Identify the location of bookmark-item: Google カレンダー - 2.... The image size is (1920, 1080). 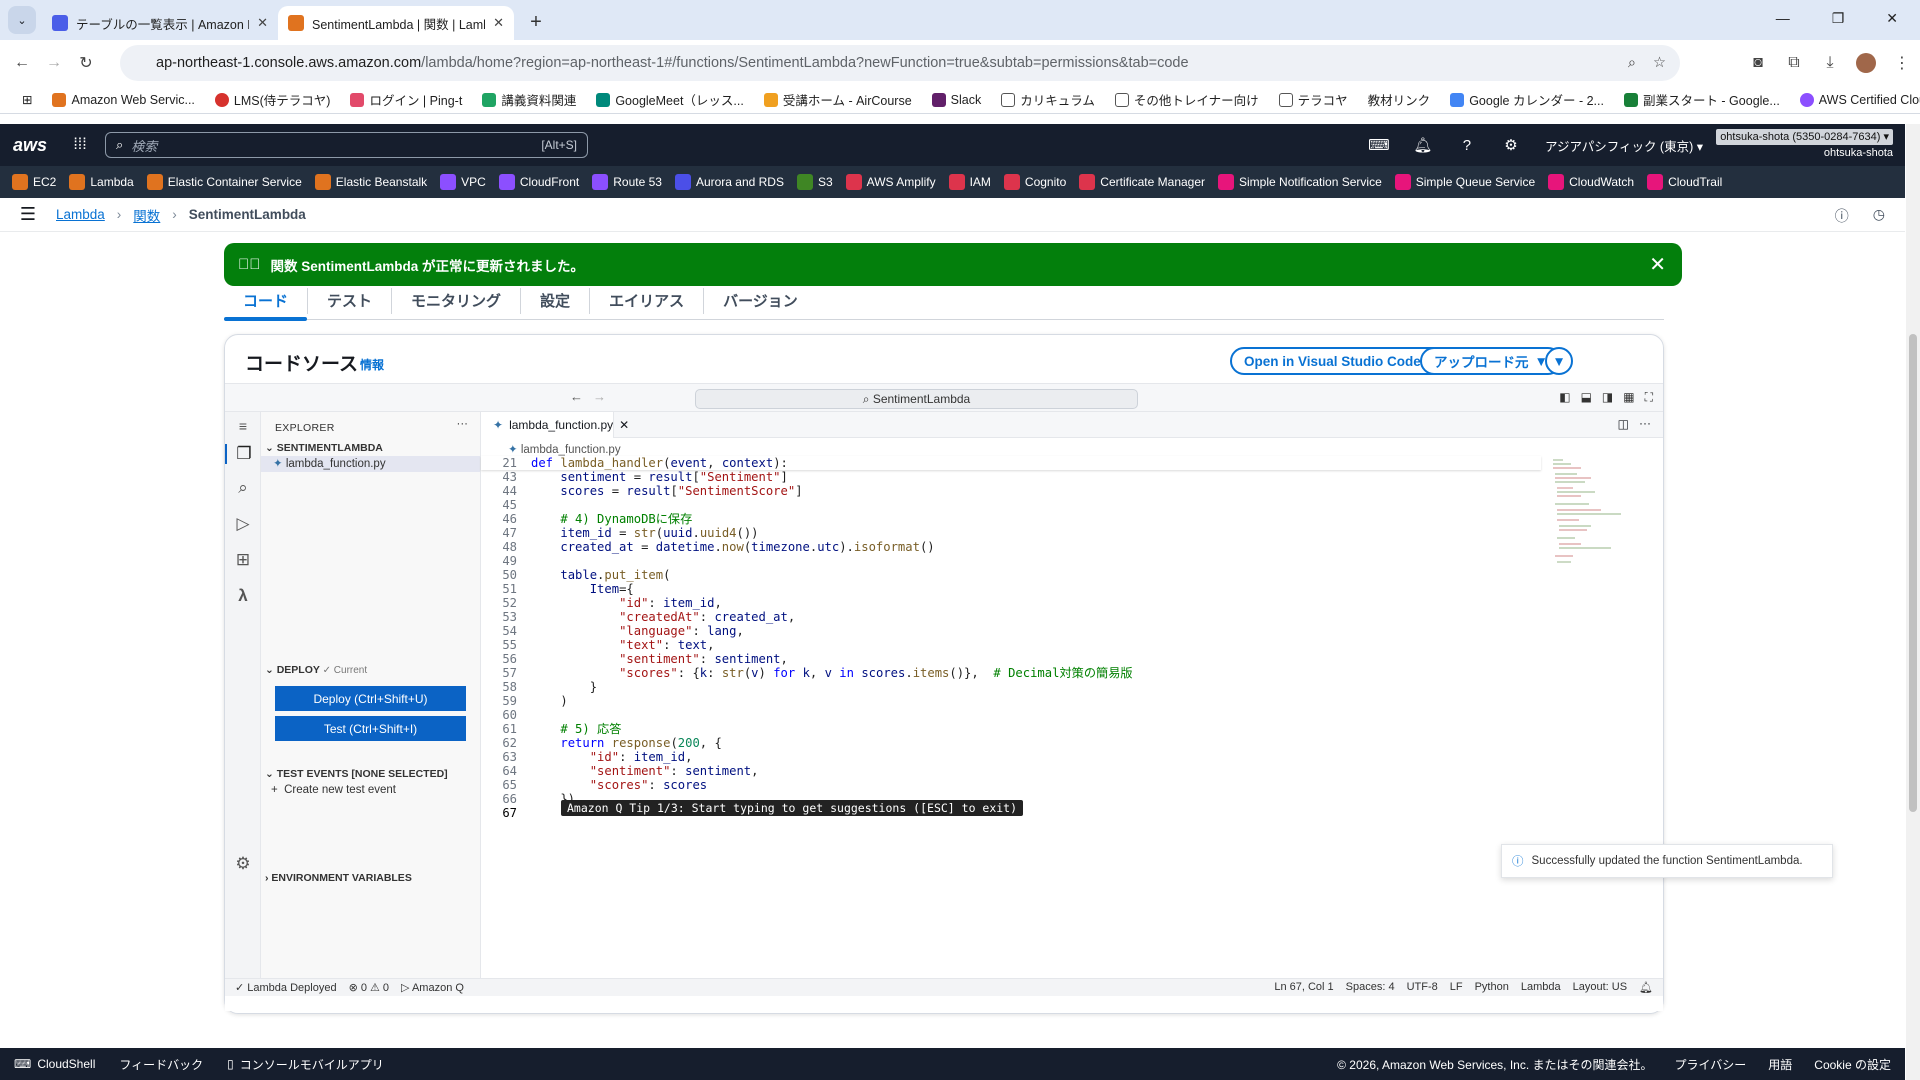
(1527, 99).